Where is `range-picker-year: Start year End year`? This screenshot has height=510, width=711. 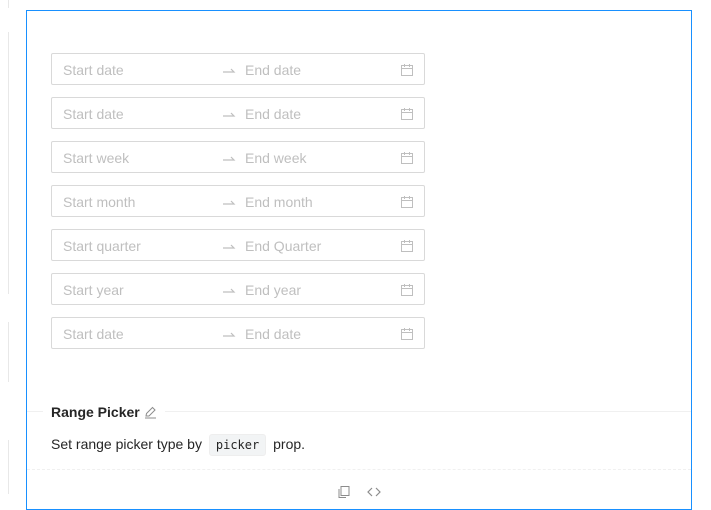 range-picker-year: Start year End year is located at coordinates (238, 289).